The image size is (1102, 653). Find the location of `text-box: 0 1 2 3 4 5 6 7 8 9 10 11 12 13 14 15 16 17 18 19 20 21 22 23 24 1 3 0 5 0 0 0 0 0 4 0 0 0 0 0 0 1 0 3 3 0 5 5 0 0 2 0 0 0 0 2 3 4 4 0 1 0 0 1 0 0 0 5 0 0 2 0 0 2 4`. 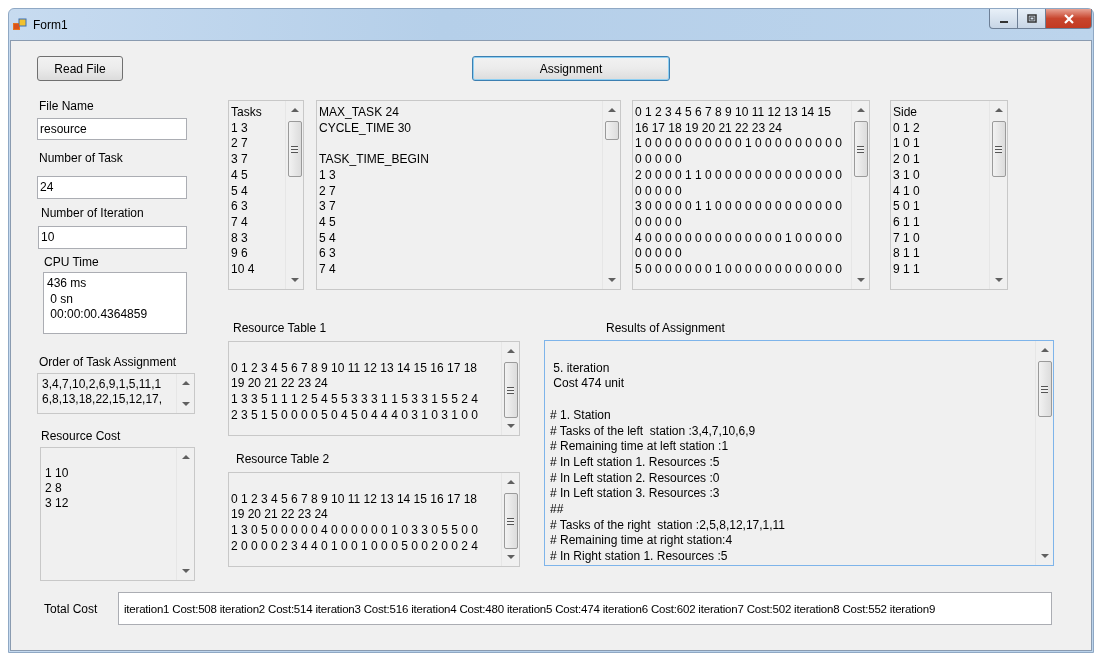

text-box: 0 1 2 3 4 5 6 7 8 9 10 11 12 13 14 15 16 17 18 19 20 21 22 23 24 1 3 0 5 0 0 0 0 0 4 0 0 0 0 0 0 1 0 3 3 0 5 5 0 0 2 0 0 0 0 2 3 4 4 0 1 0 0 1 0 0 0 5 0 0 2 0 0 2 4 is located at coordinates (374, 519).